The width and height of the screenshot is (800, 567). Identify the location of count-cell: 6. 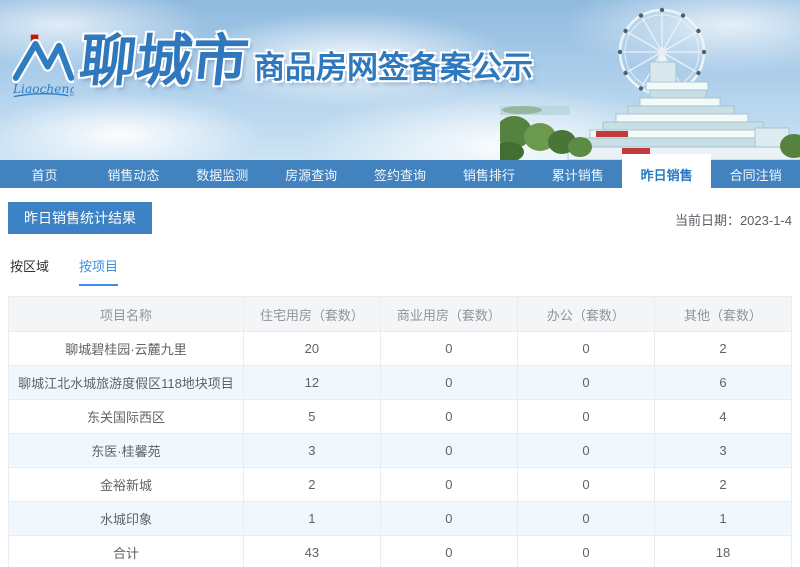
(723, 382).